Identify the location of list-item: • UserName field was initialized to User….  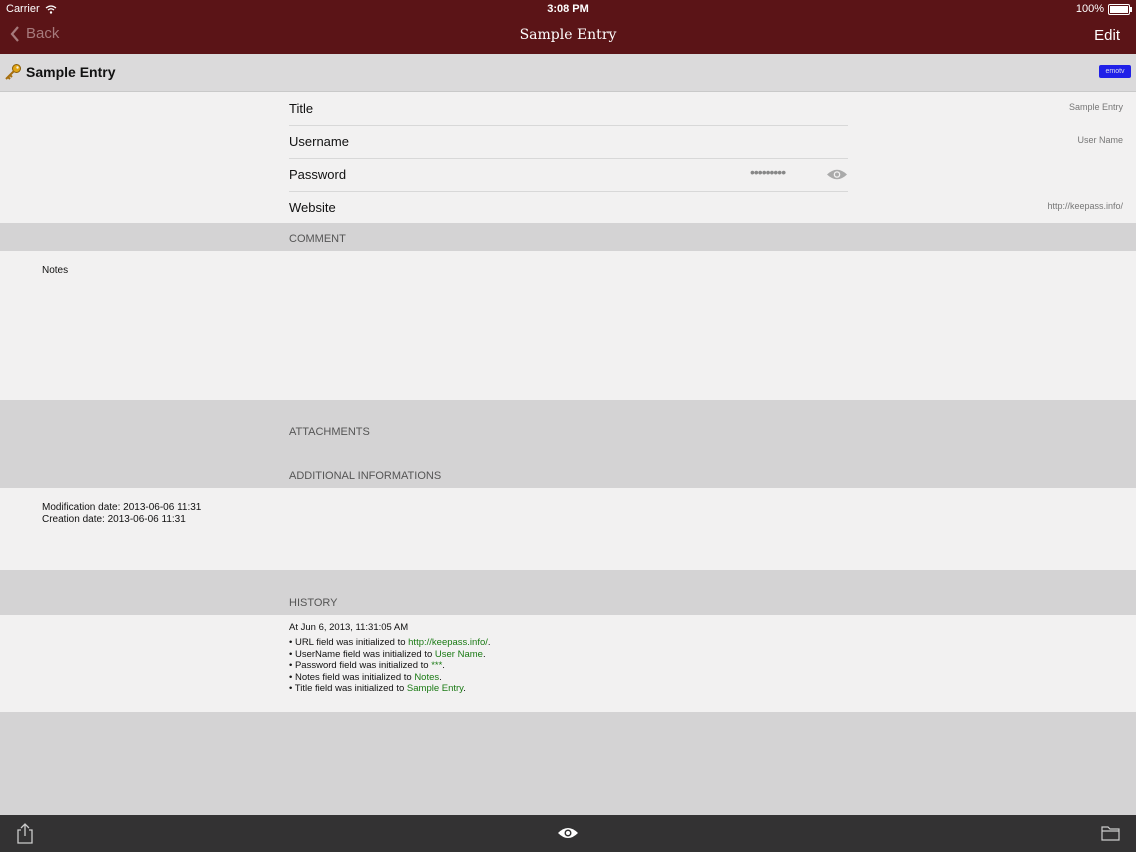
(387, 654).